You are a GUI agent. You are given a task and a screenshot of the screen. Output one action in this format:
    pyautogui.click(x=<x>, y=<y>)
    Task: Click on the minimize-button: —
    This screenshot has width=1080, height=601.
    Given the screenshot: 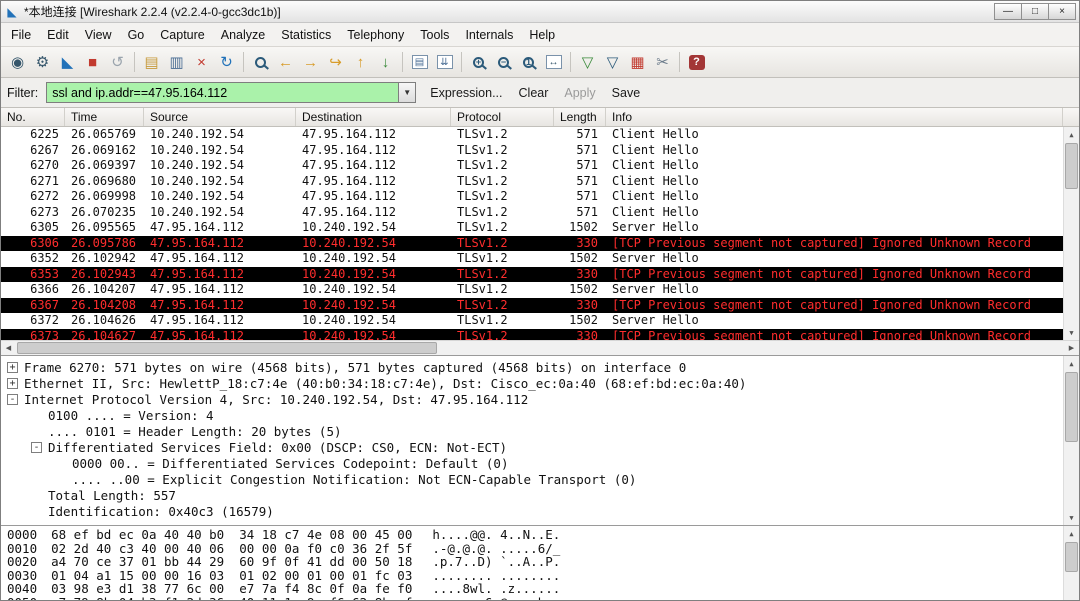 What is the action you would take?
    pyautogui.click(x=1008, y=11)
    